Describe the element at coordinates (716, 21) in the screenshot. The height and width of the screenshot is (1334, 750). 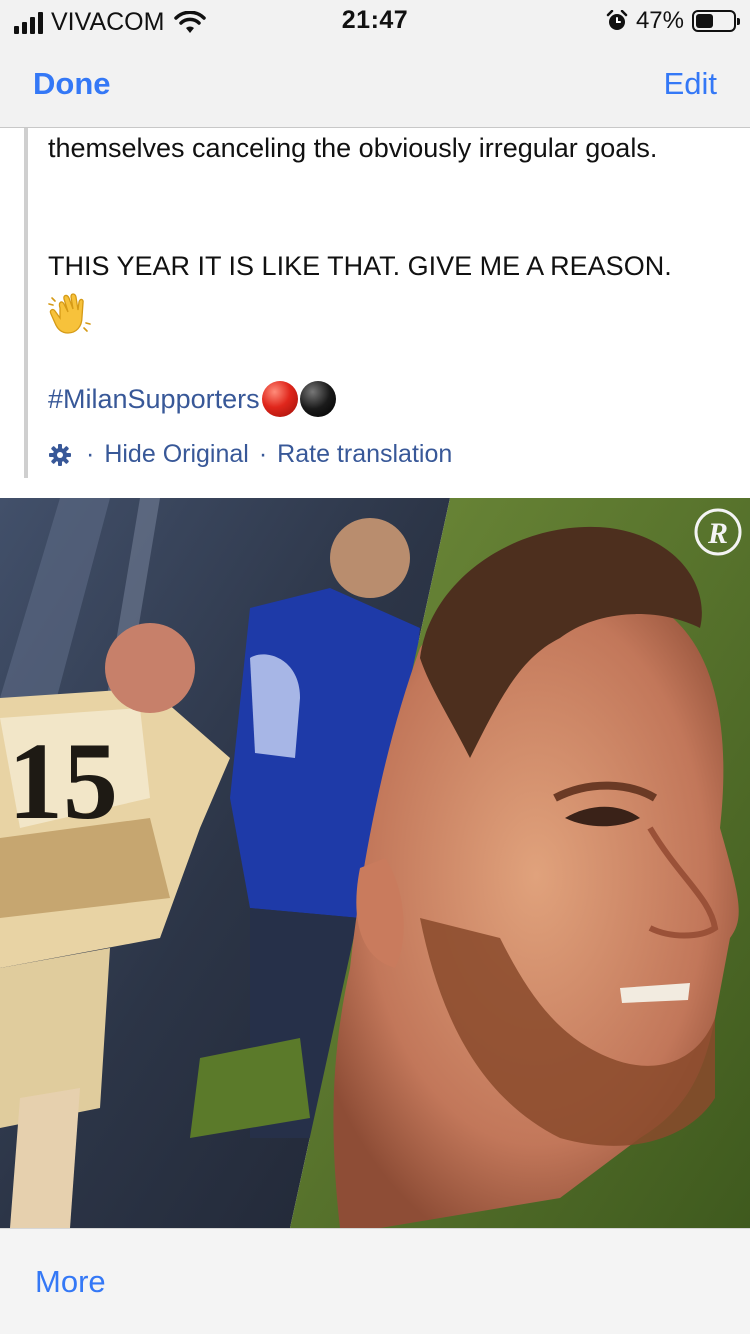
I see `battery-icon` at that location.